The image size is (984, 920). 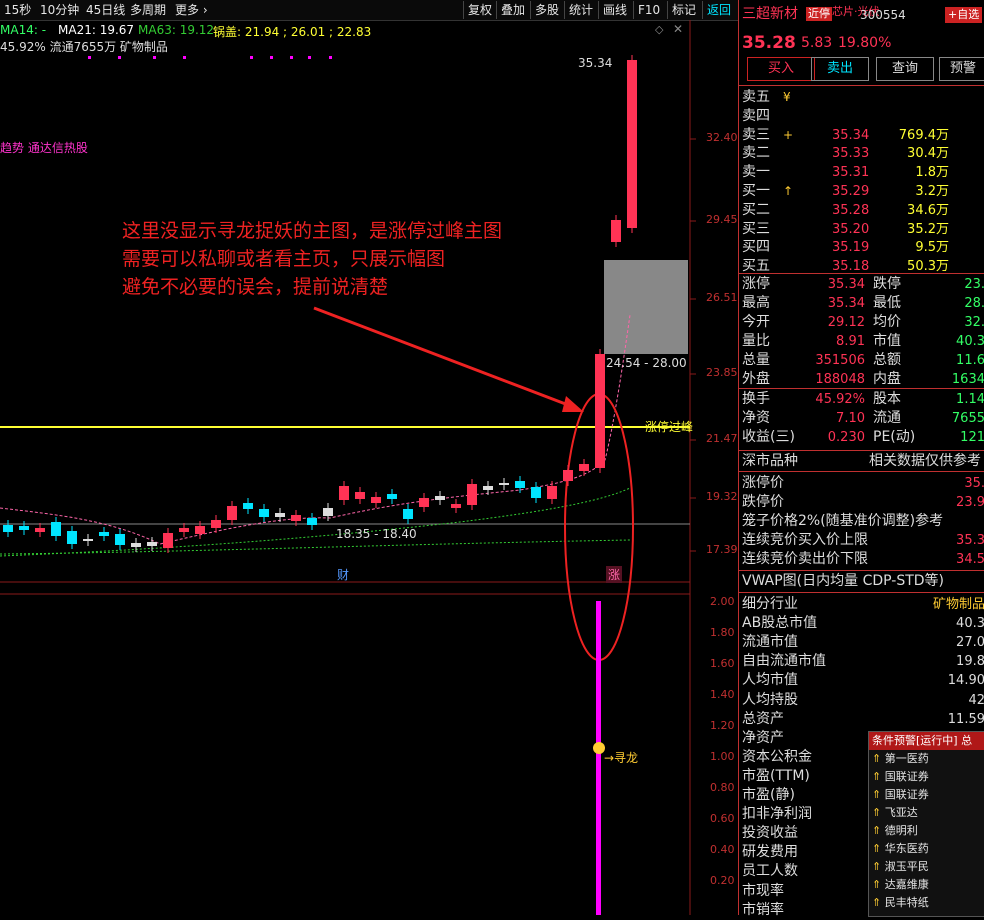 I want to click on alert-list-item: ⇑ 民丰特纸, so click(x=926, y=903).